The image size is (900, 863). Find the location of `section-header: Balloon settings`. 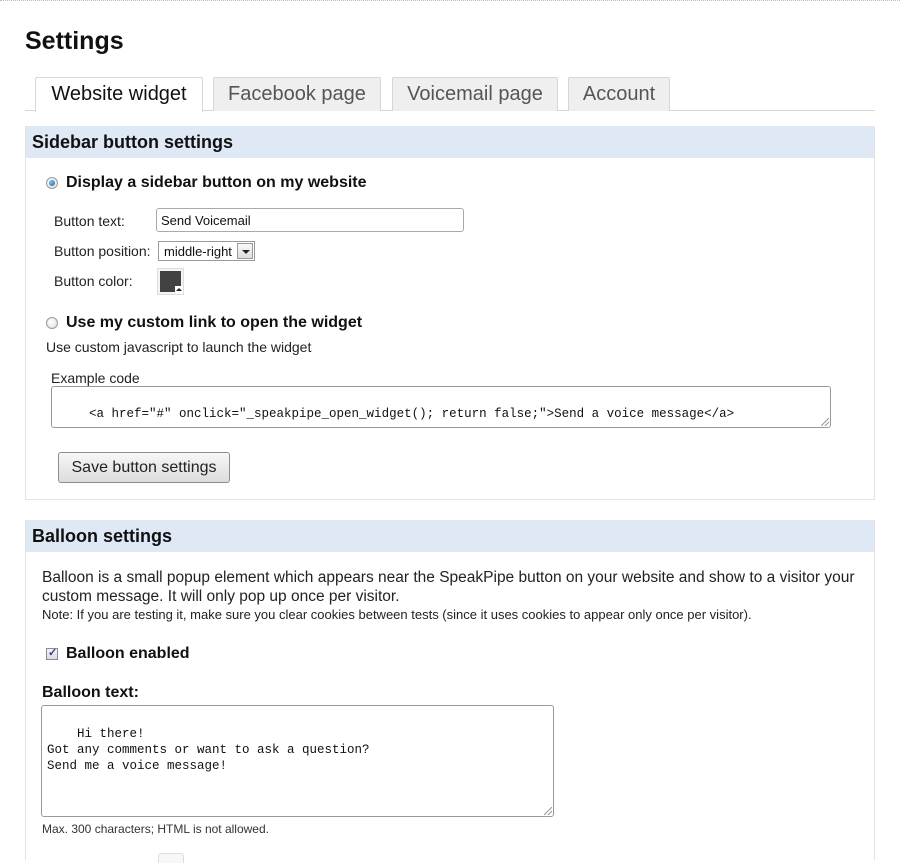

section-header: Balloon settings is located at coordinates (450, 536).